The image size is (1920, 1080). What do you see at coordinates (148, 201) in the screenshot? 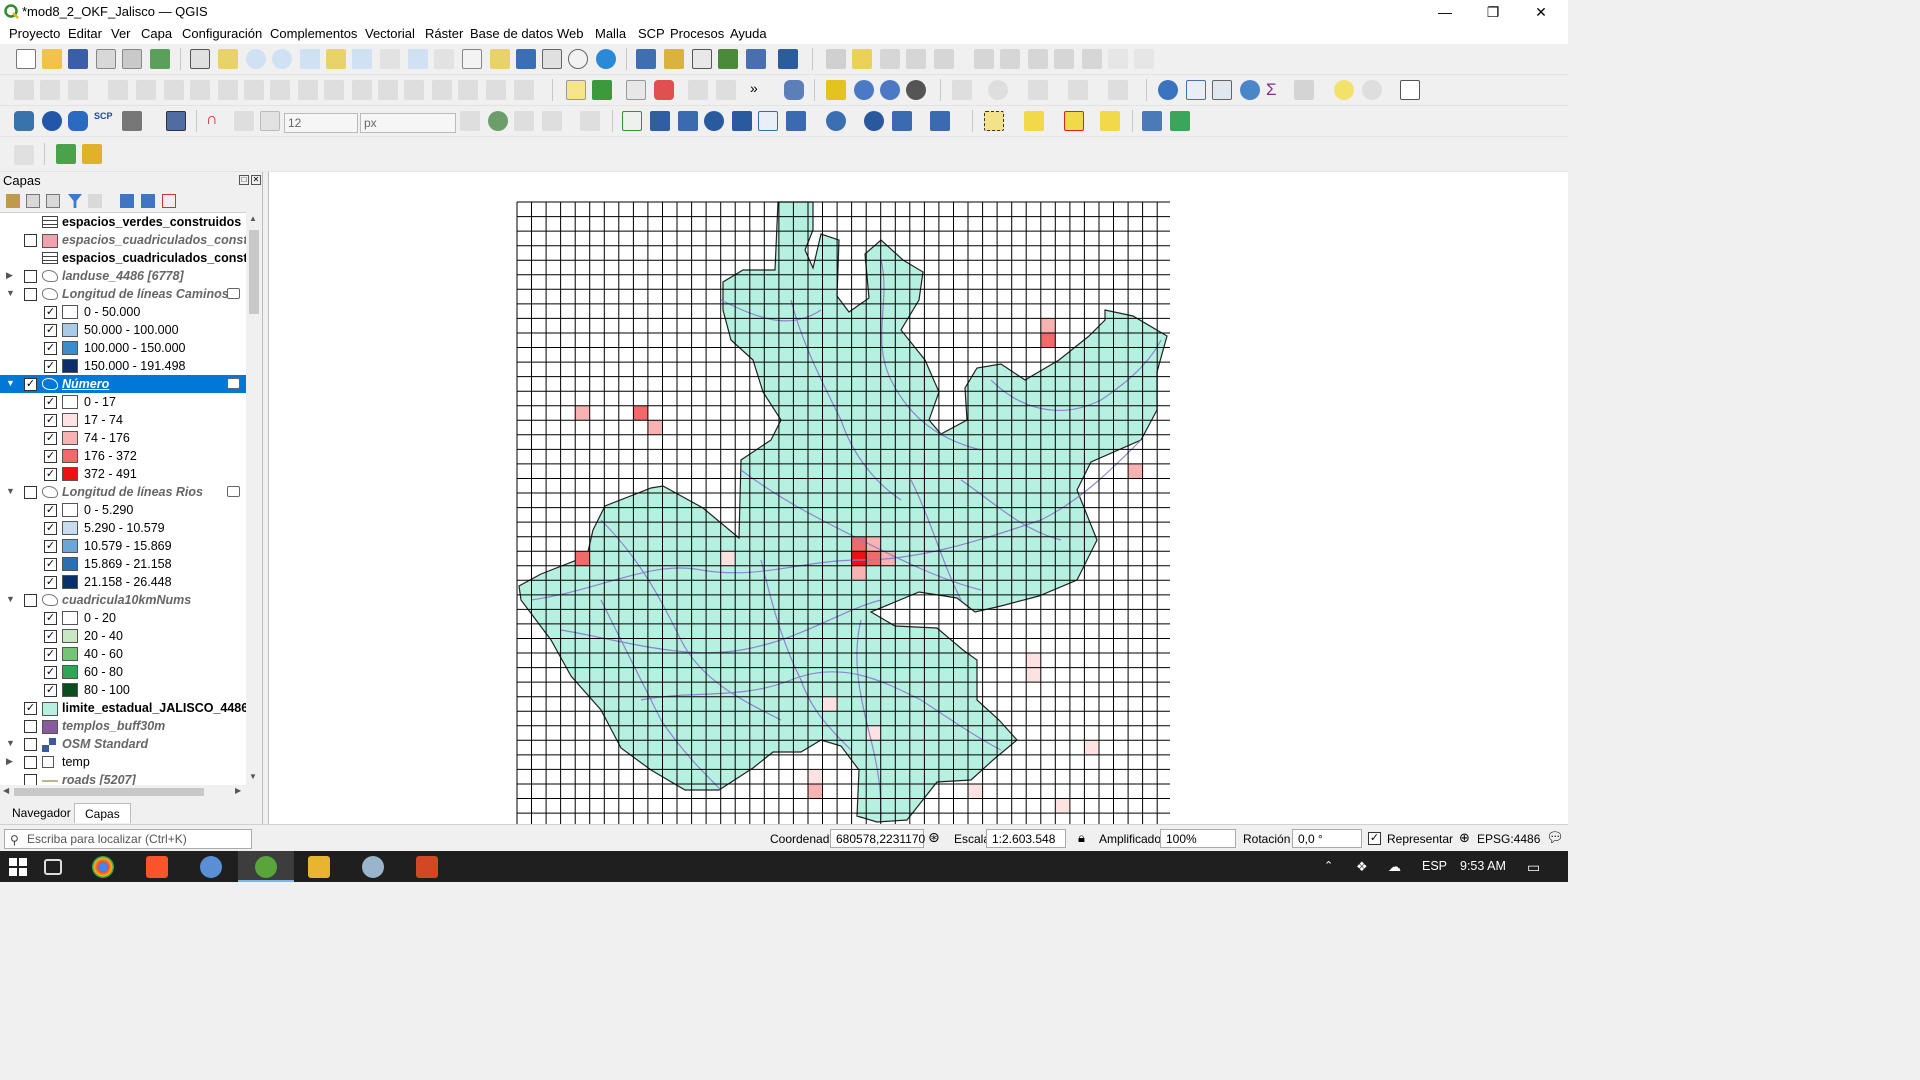
I see `collapse-all-icon` at bounding box center [148, 201].